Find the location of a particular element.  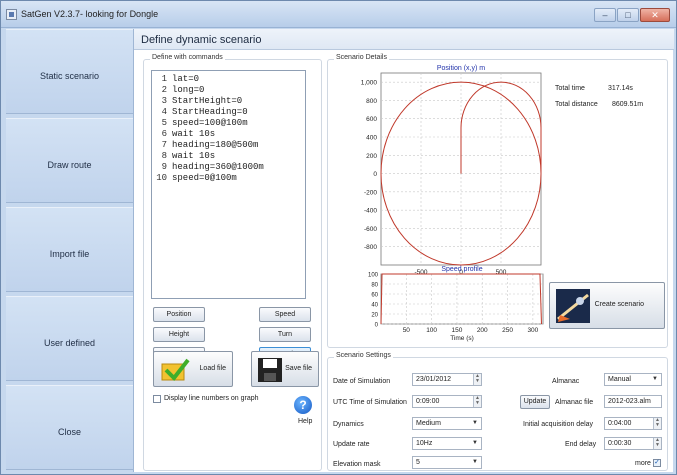

line-numbers-checkbox is located at coordinates (157, 399).